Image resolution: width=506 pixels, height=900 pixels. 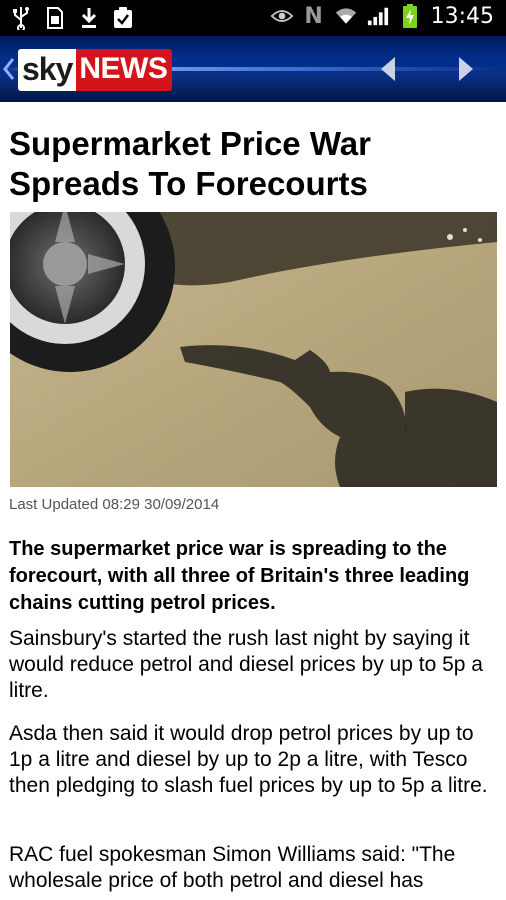 I want to click on next-article-button, so click(x=466, y=69).